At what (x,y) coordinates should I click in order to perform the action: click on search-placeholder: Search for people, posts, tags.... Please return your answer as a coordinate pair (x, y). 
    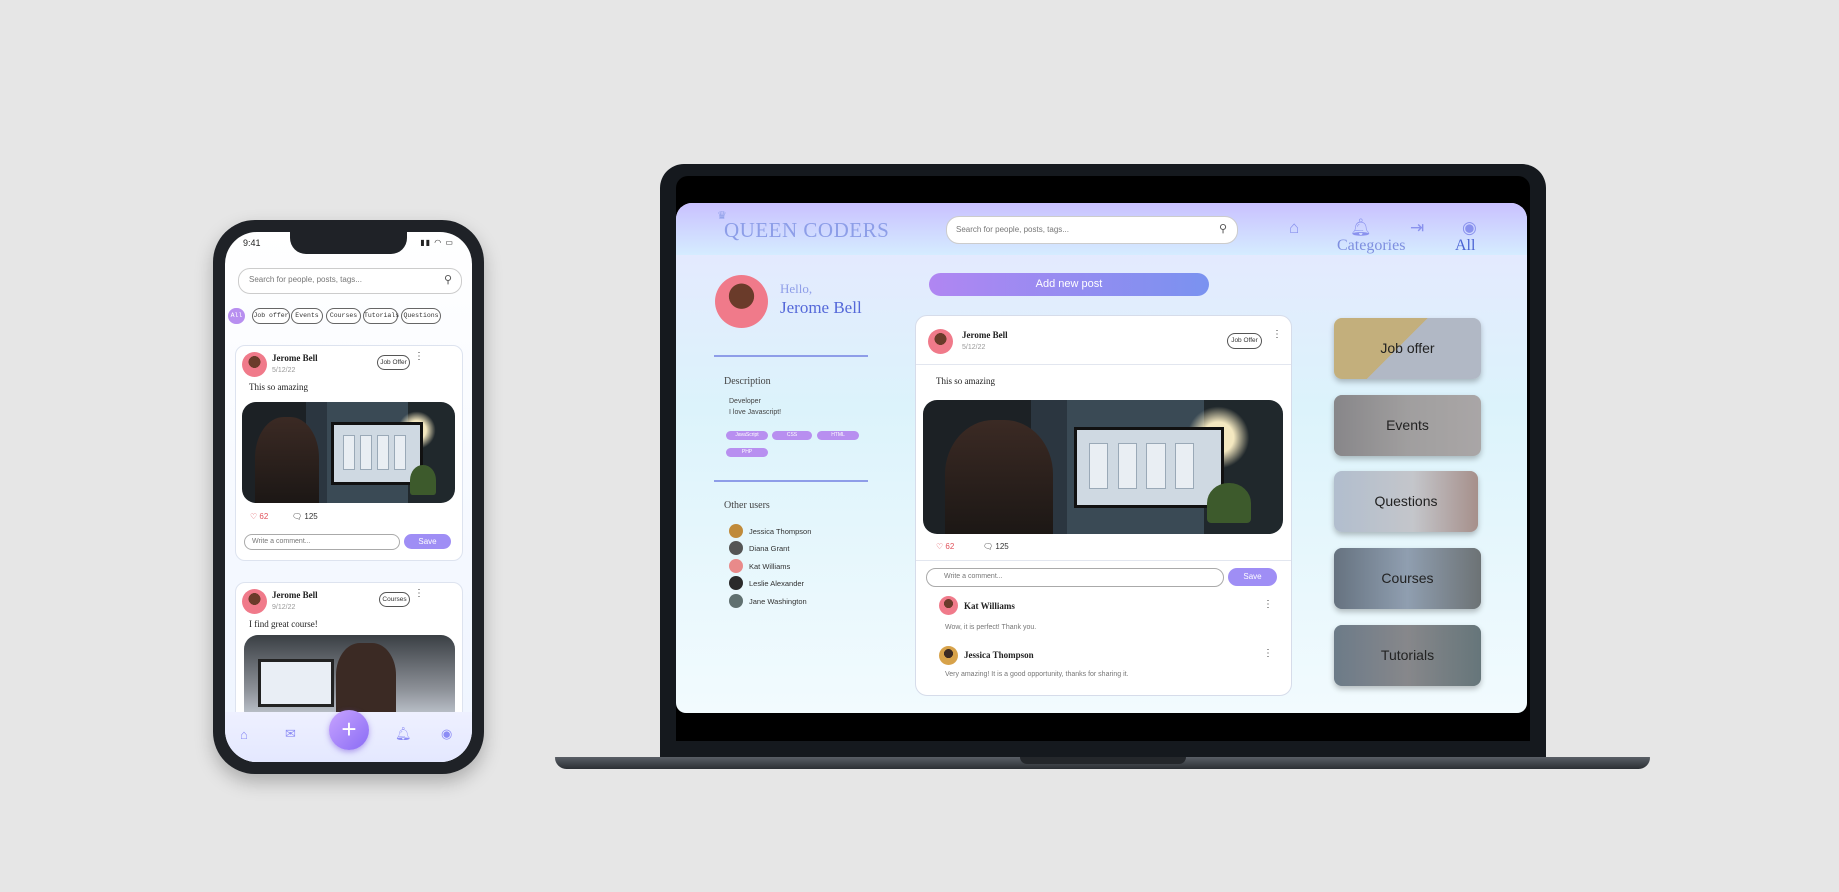
    Looking at the image, I should click on (1012, 229).